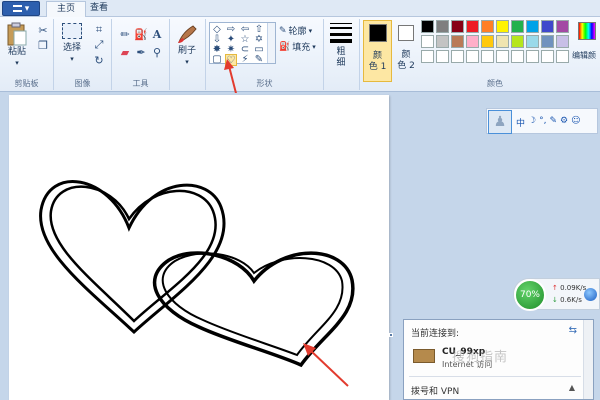  What do you see at coordinates (341, 46) in the screenshot?
I see `size-button: 粗 细` at bounding box center [341, 46].